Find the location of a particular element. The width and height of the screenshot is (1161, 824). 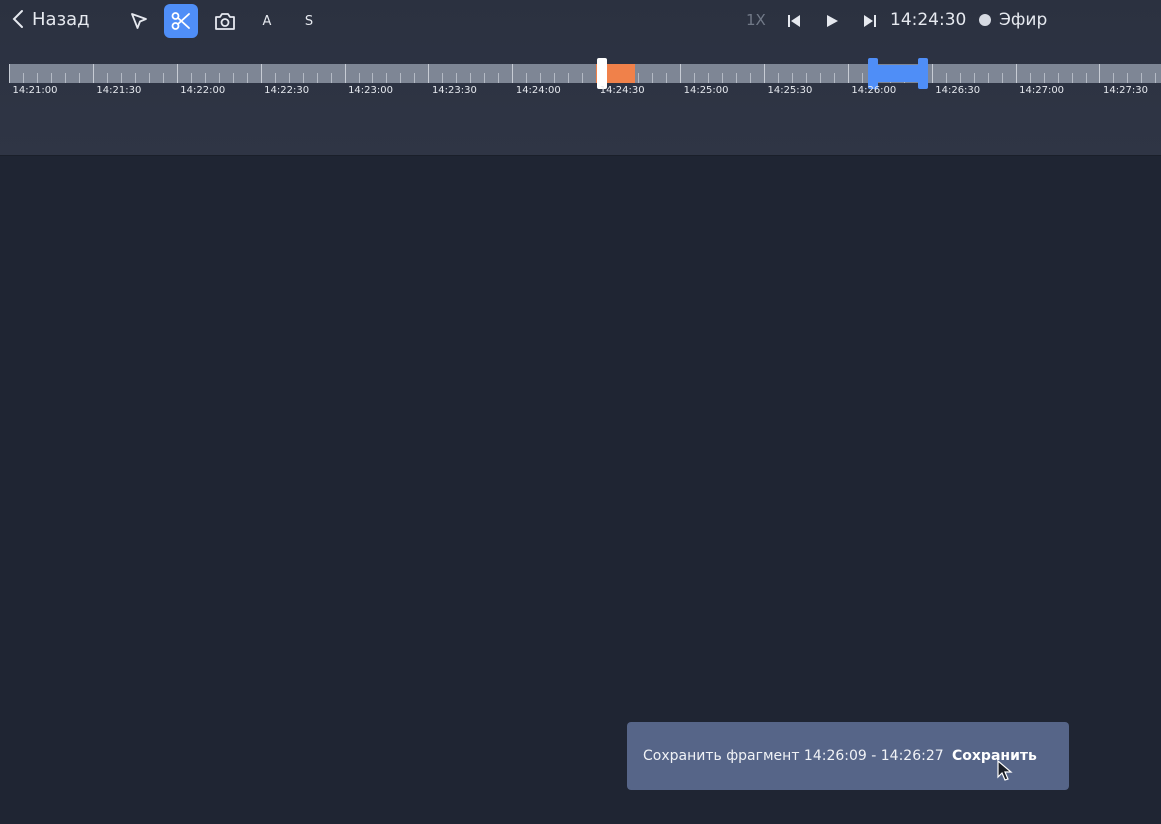

timeline-label: 14:27:00 is located at coordinates (1042, 90).